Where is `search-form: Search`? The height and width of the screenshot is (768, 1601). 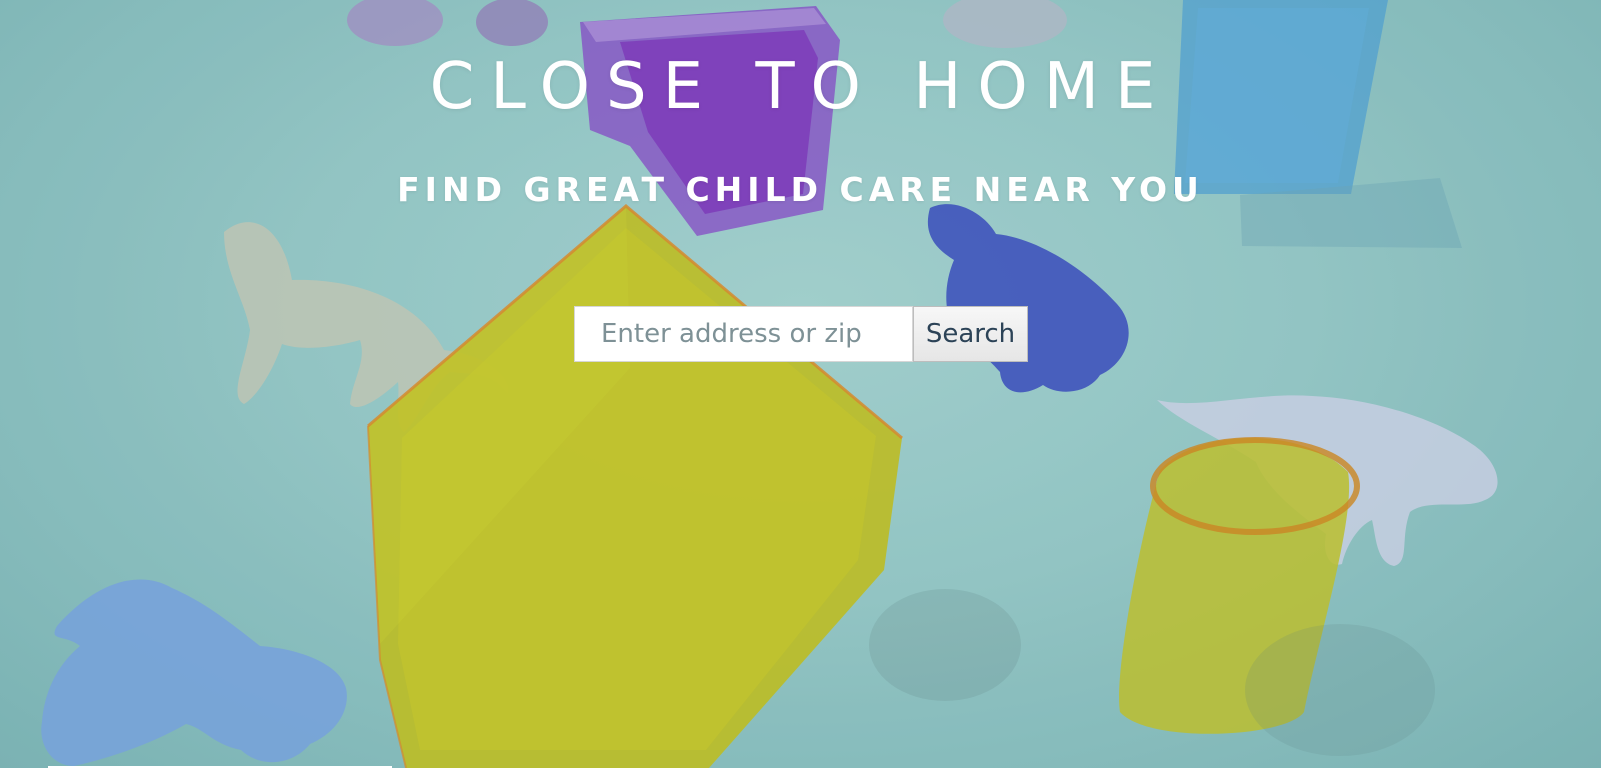
search-form: Search is located at coordinates (801, 334).